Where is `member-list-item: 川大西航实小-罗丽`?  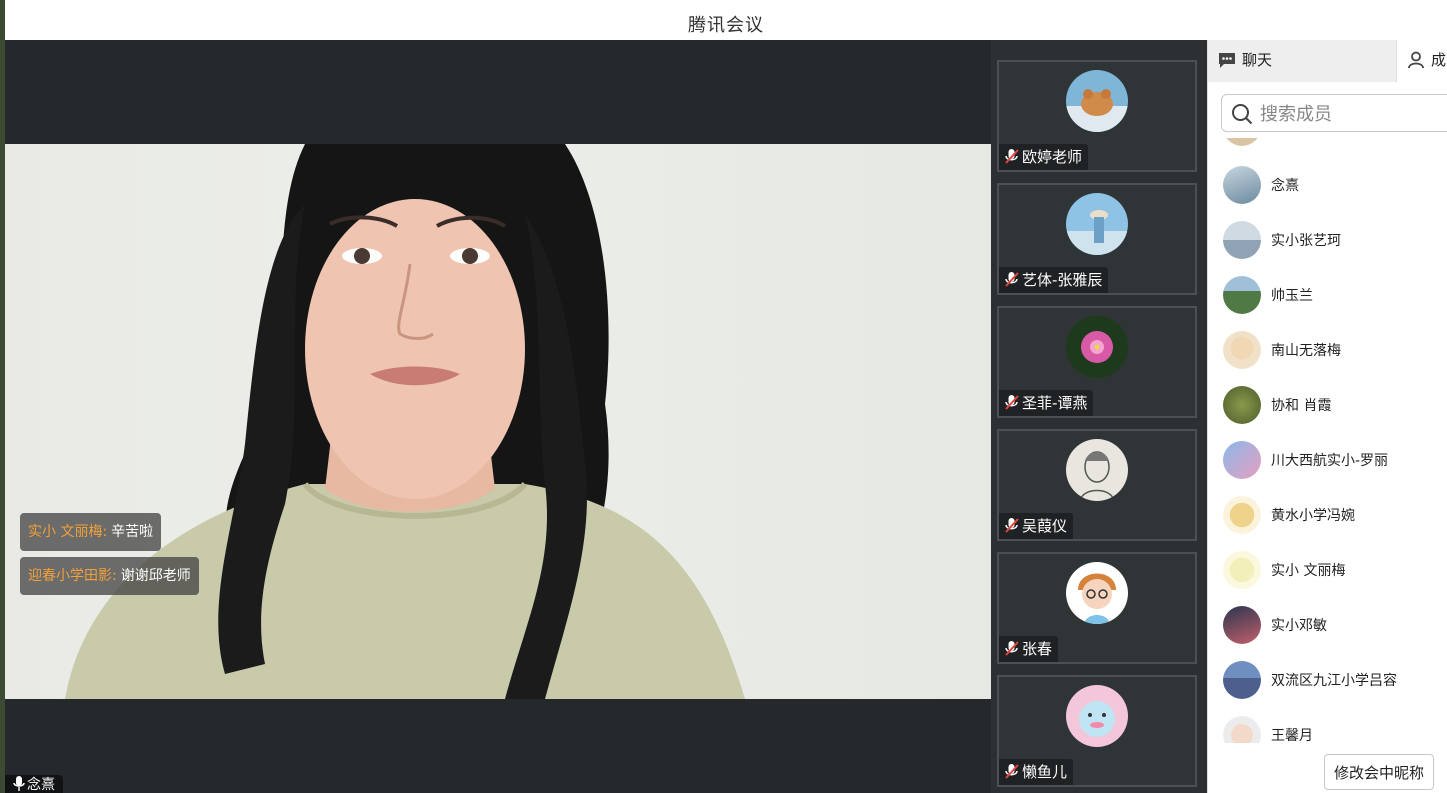 member-list-item: 川大西航实小-罗丽 is located at coordinates (1327, 459).